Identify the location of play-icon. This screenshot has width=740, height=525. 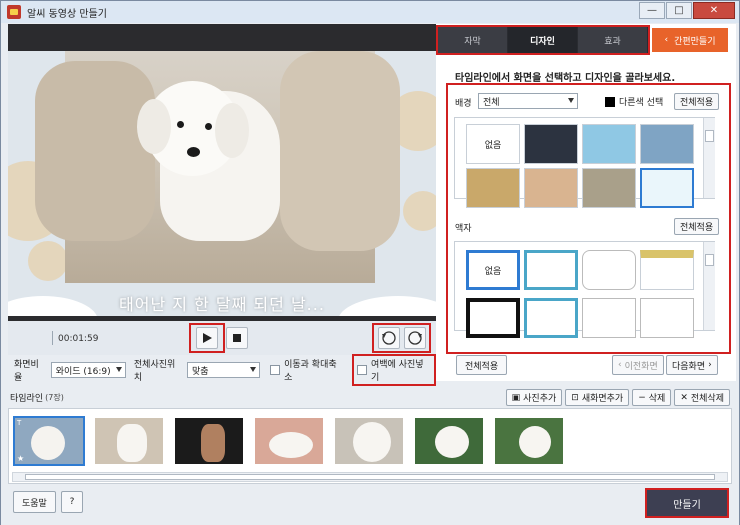
(207, 338).